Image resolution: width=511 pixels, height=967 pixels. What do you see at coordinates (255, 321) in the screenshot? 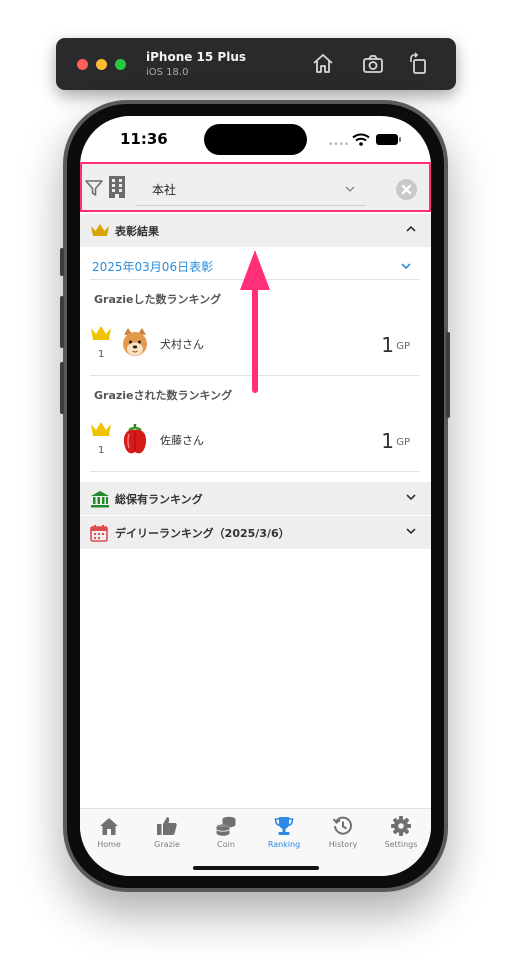
I see `annotation-arrow` at bounding box center [255, 321].